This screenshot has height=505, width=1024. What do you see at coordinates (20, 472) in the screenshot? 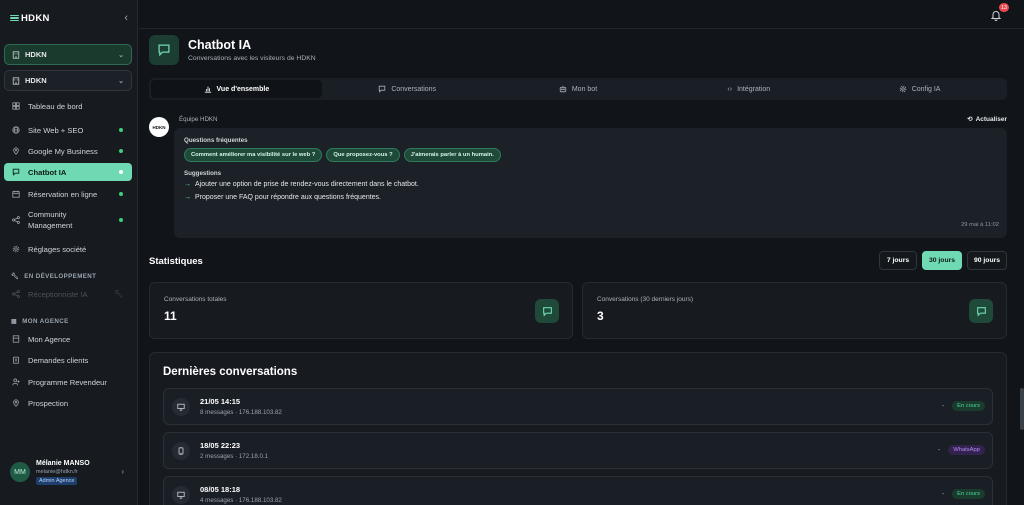
I see `avatar: MM` at bounding box center [20, 472].